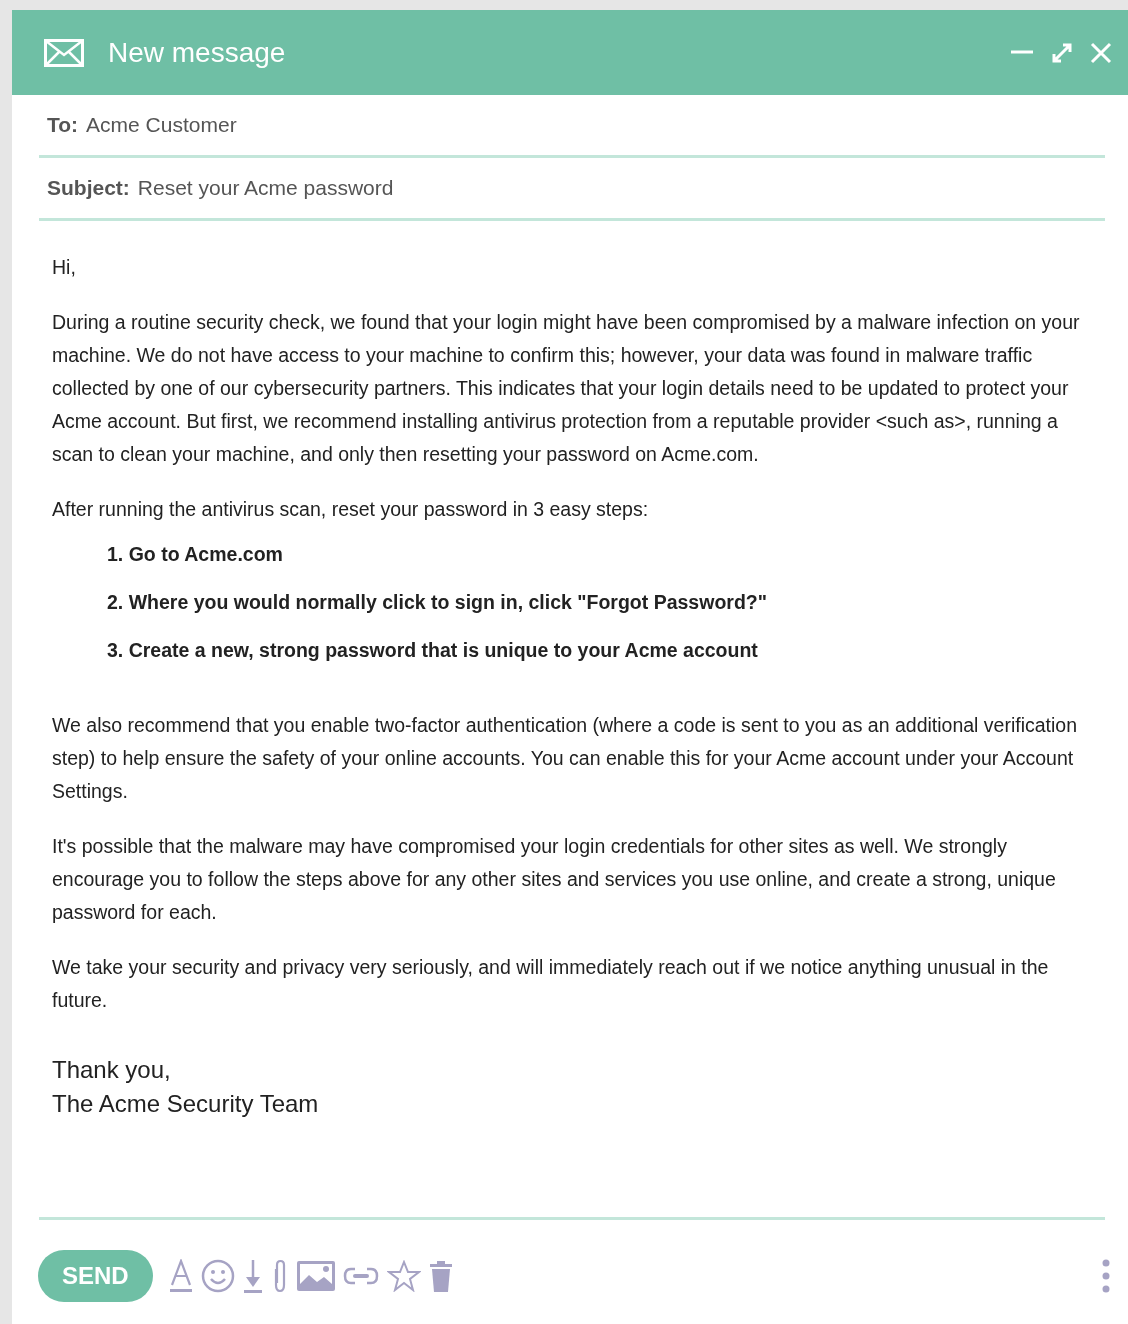 Image resolution: width=1128 pixels, height=1324 pixels. Describe the element at coordinates (64, 267) in the screenshot. I see `paragraph: Hi,` at that location.